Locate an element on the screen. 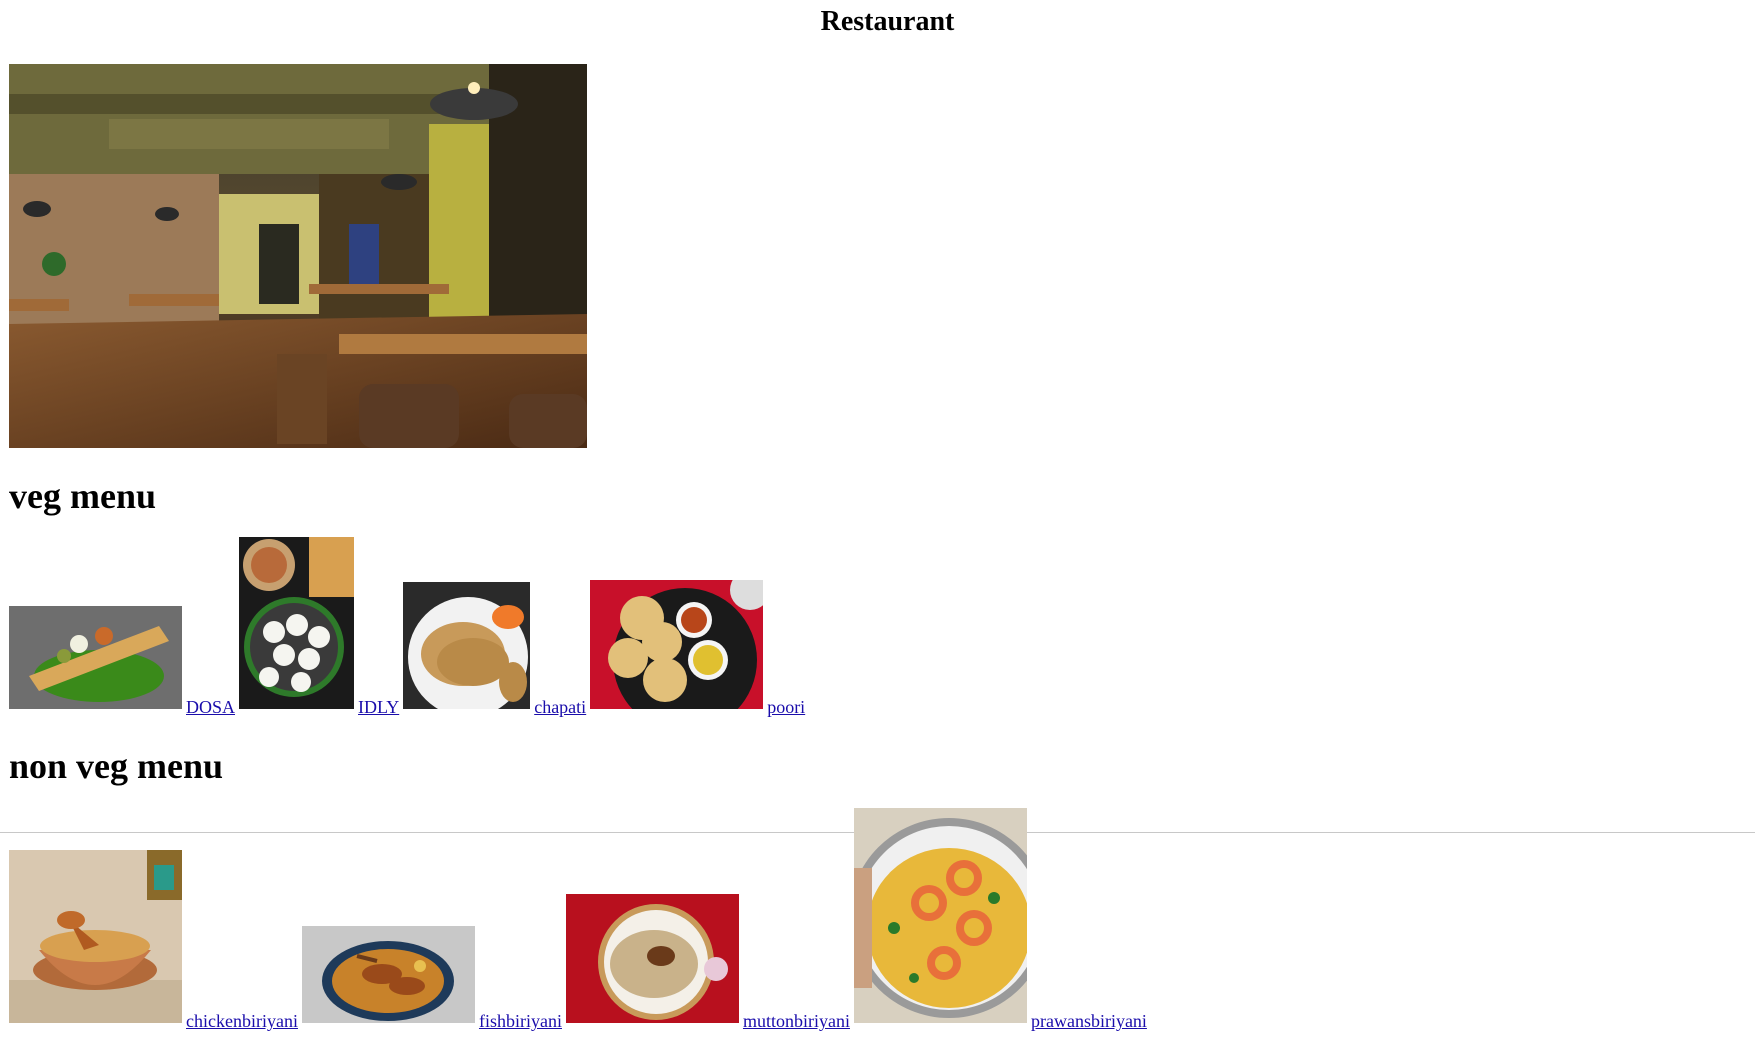 The width and height of the screenshot is (1755, 1041). menu-item-chapati: chapati is located at coordinates (494, 649).